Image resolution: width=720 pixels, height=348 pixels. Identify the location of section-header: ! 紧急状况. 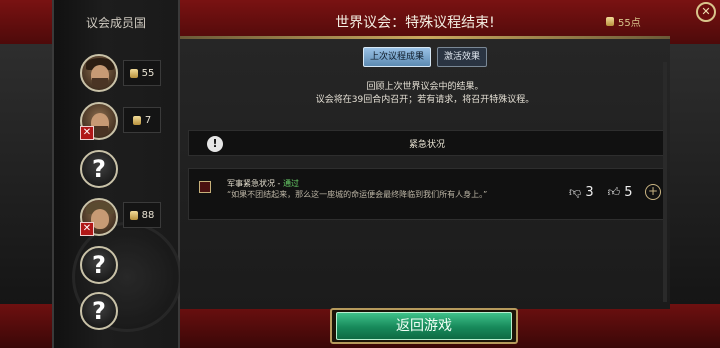
(427, 143).